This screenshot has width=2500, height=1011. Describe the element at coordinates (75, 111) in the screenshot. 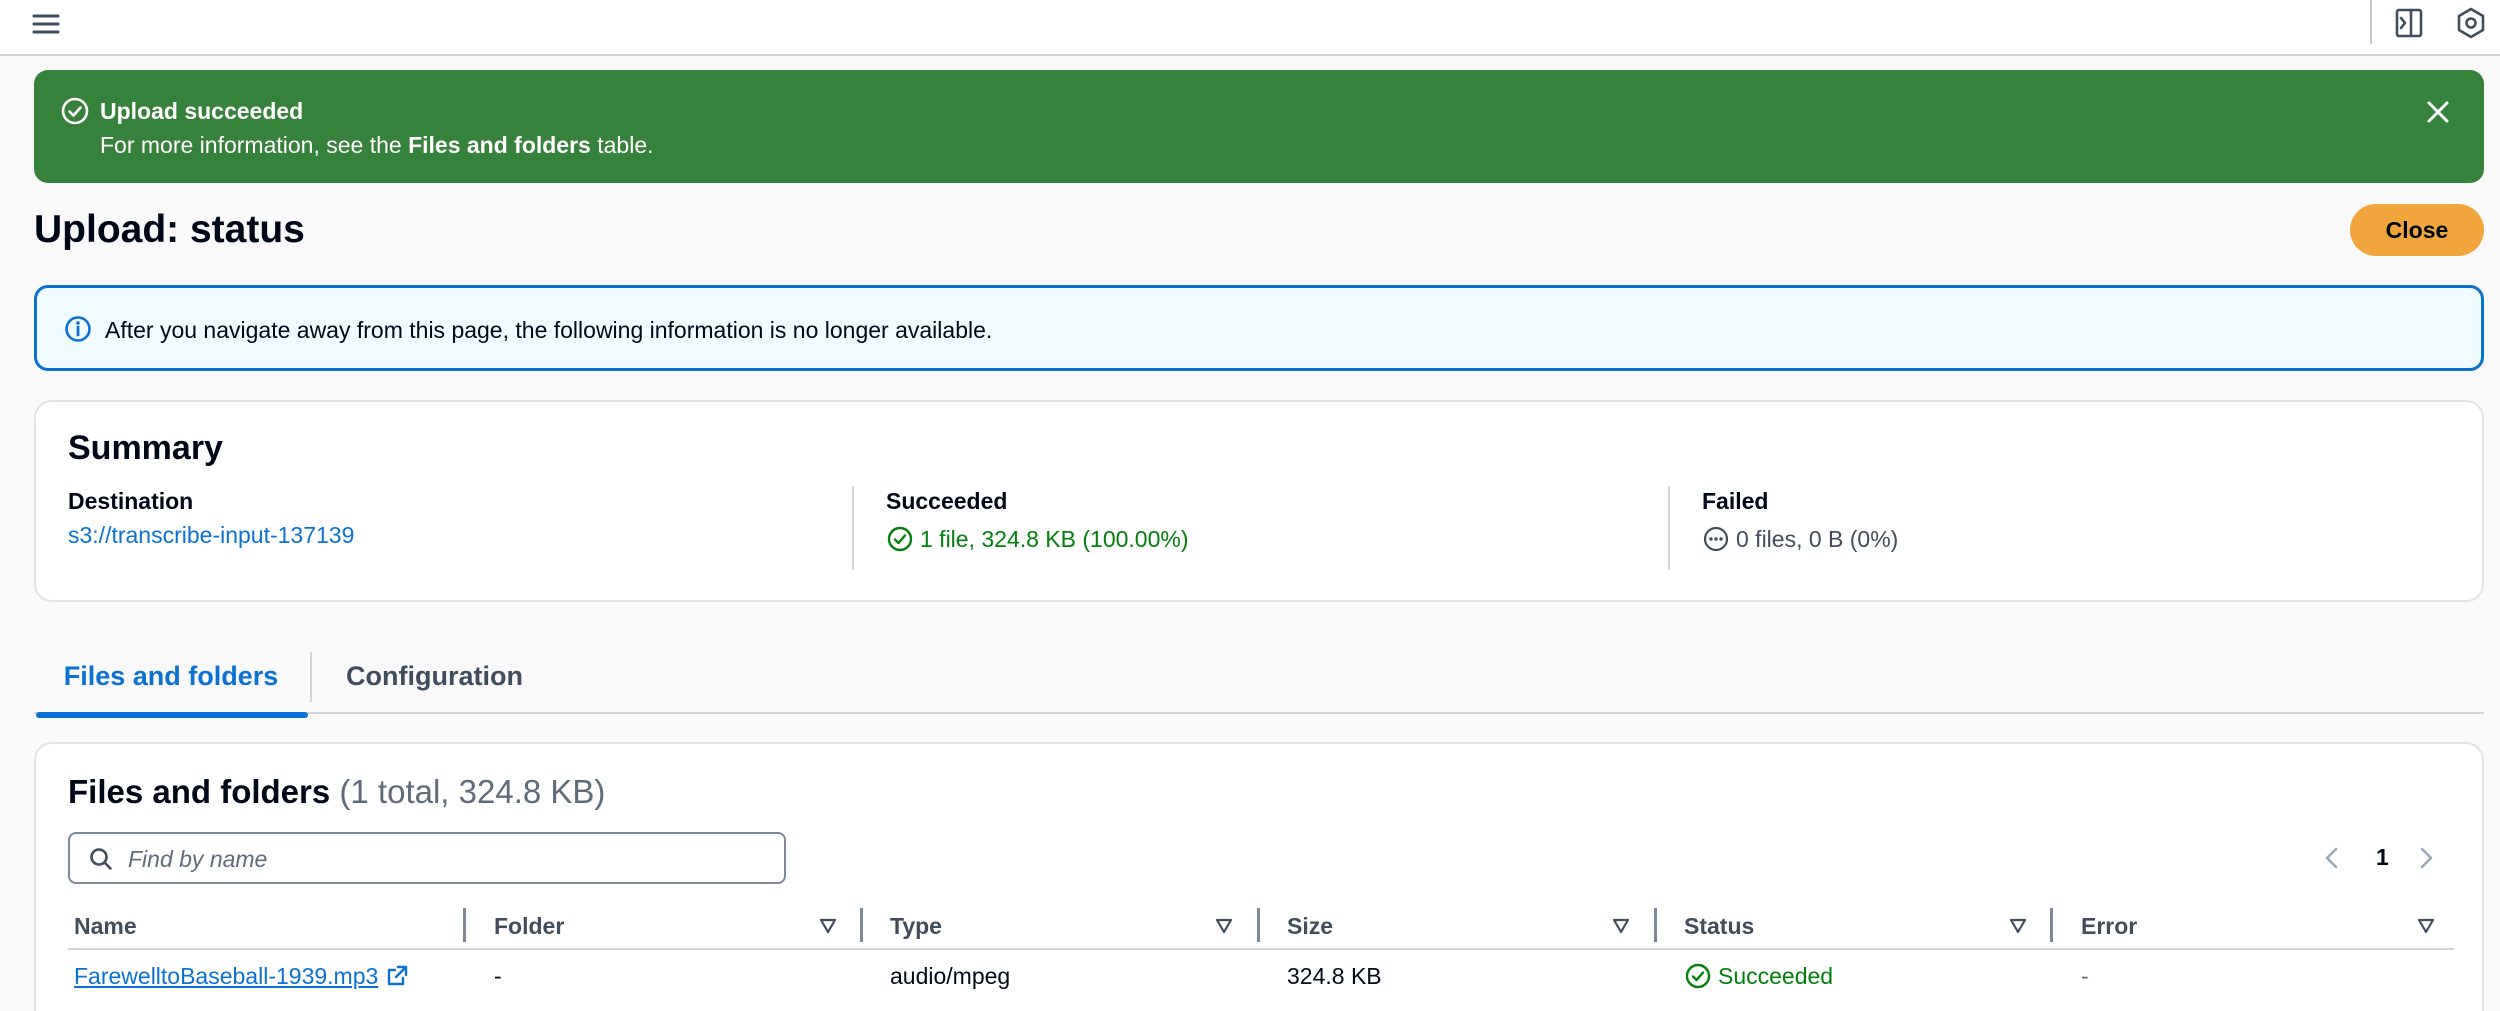

I see `check-circle-icon` at that location.